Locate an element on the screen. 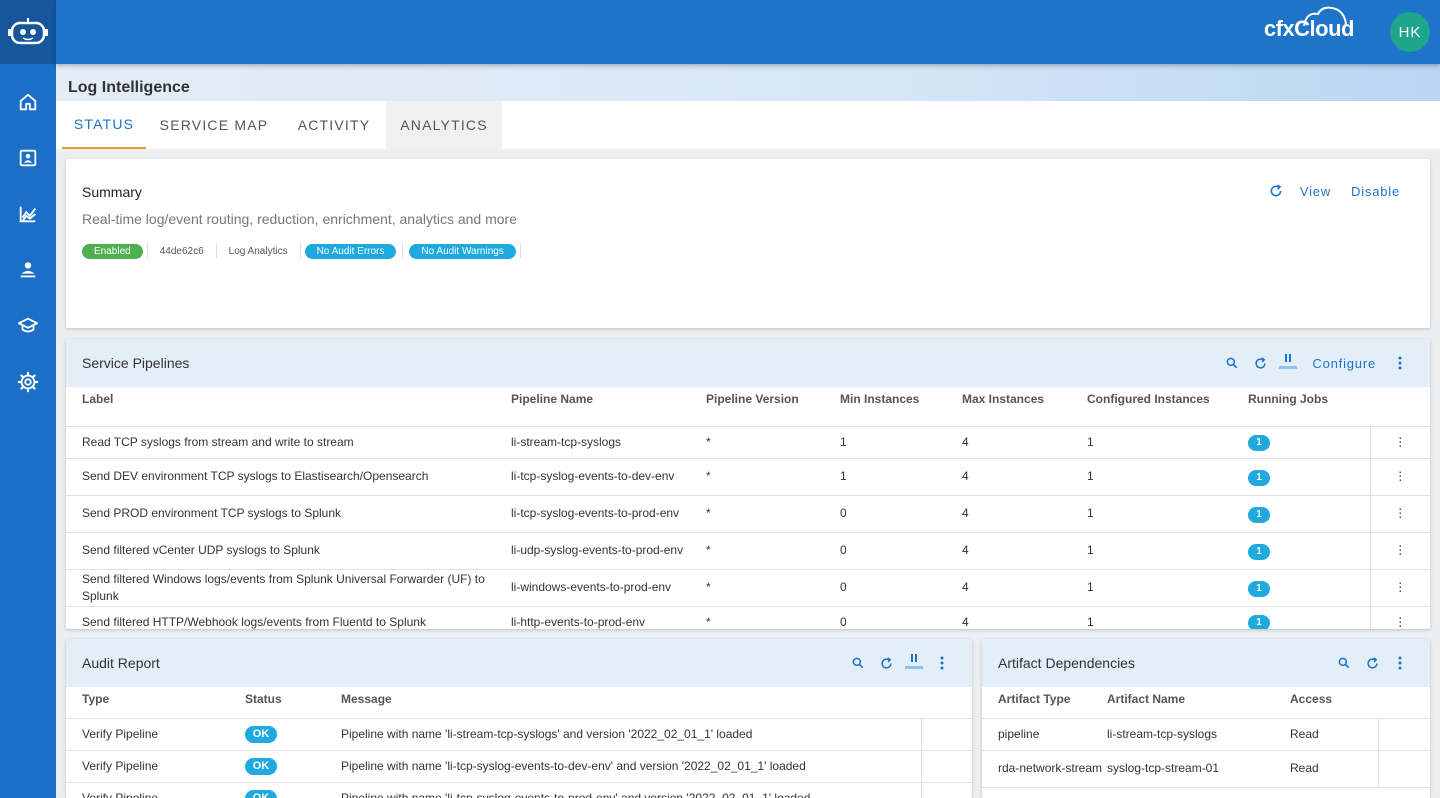  user-avatar: HK is located at coordinates (1410, 32).